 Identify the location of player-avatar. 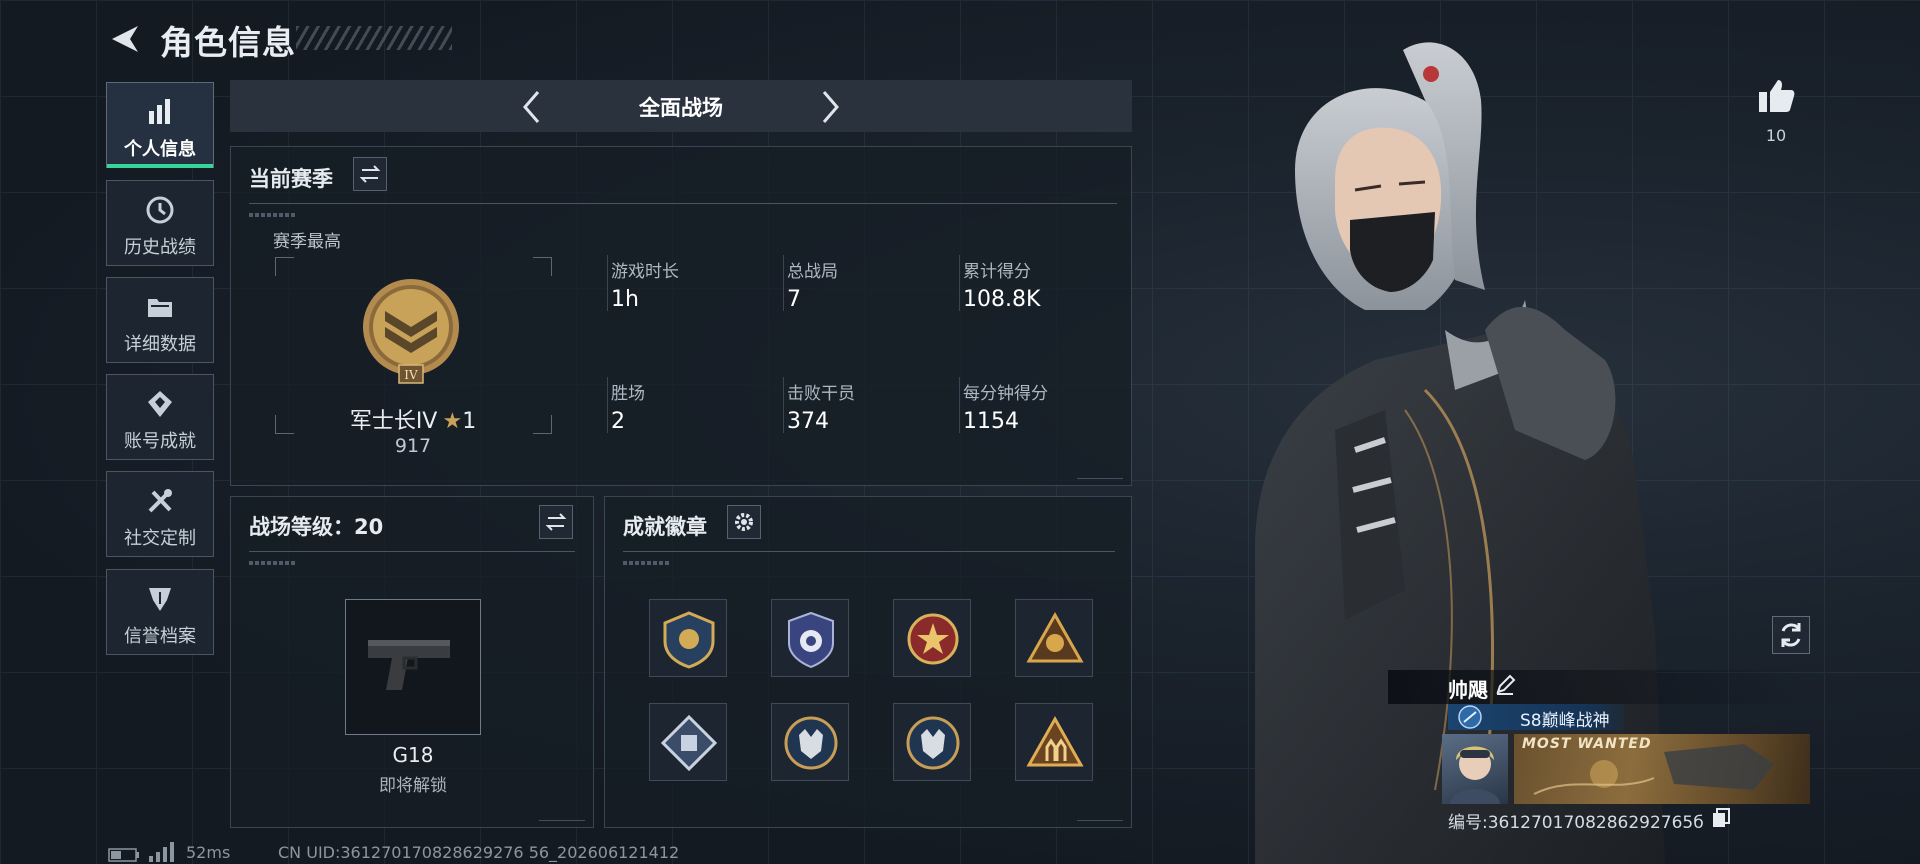
(1475, 769).